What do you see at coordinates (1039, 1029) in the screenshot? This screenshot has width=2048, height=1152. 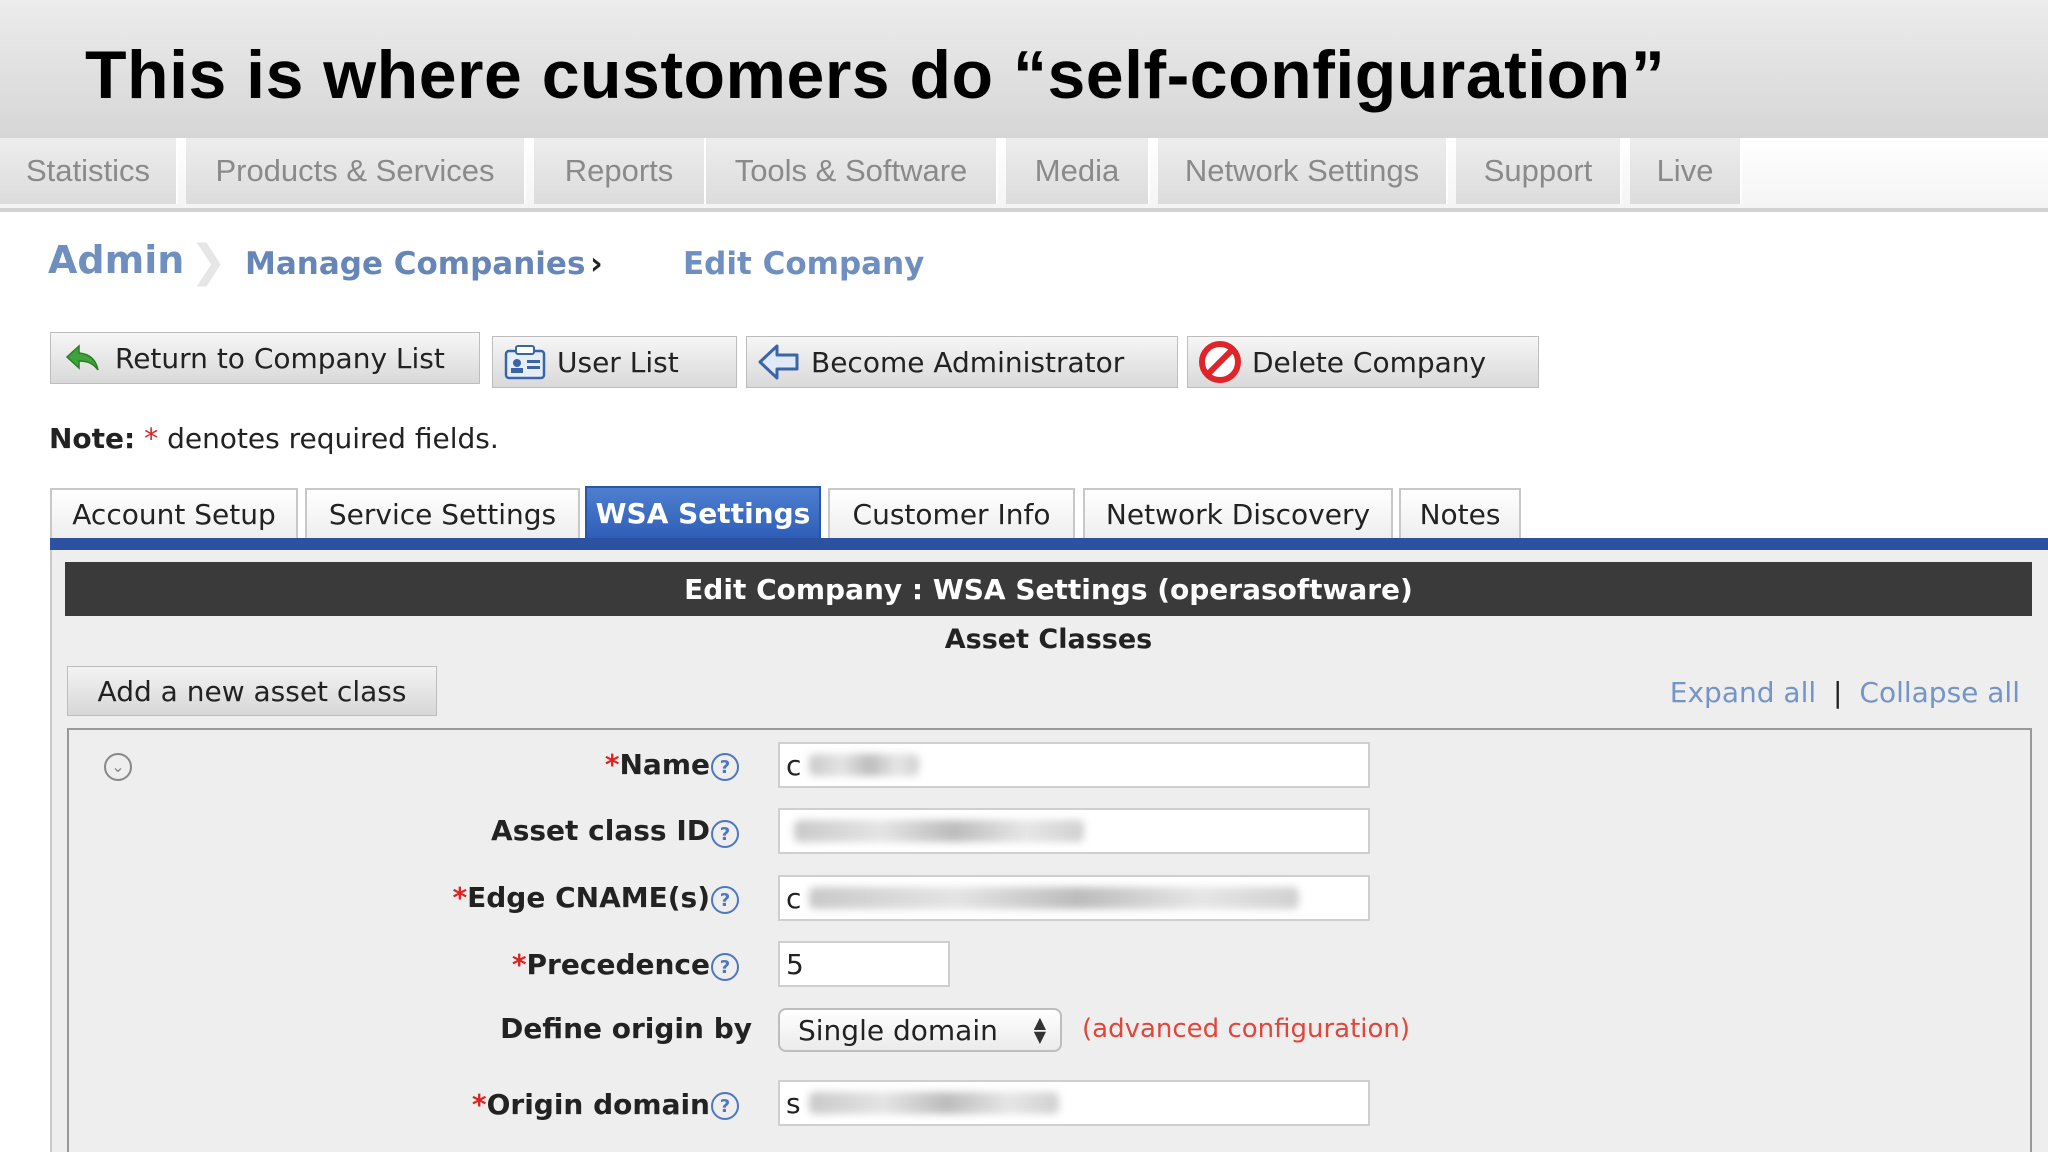 I see `updown-arrows-icon: ▲ ▼` at bounding box center [1039, 1029].